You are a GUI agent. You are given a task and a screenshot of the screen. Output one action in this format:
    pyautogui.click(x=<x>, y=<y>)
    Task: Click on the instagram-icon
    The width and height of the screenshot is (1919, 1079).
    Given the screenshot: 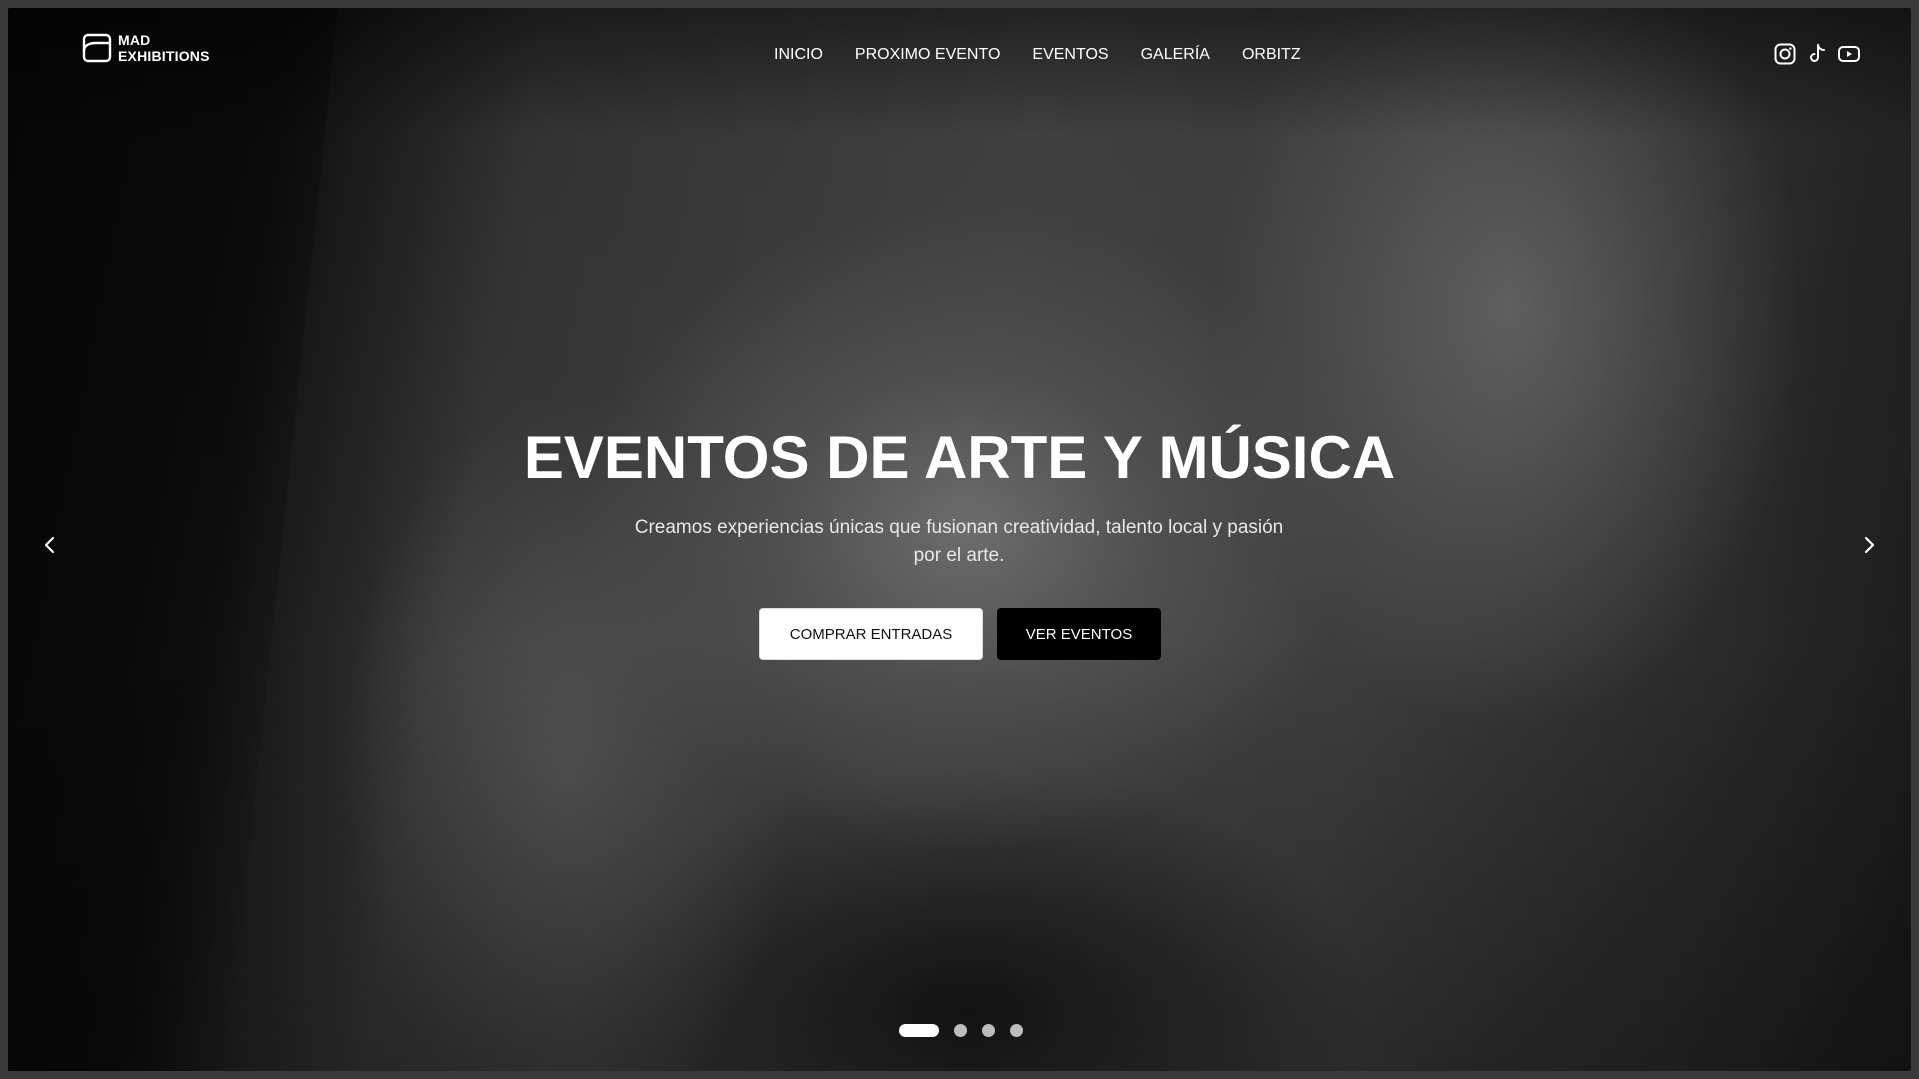 What is the action you would take?
    pyautogui.click(x=1785, y=54)
    